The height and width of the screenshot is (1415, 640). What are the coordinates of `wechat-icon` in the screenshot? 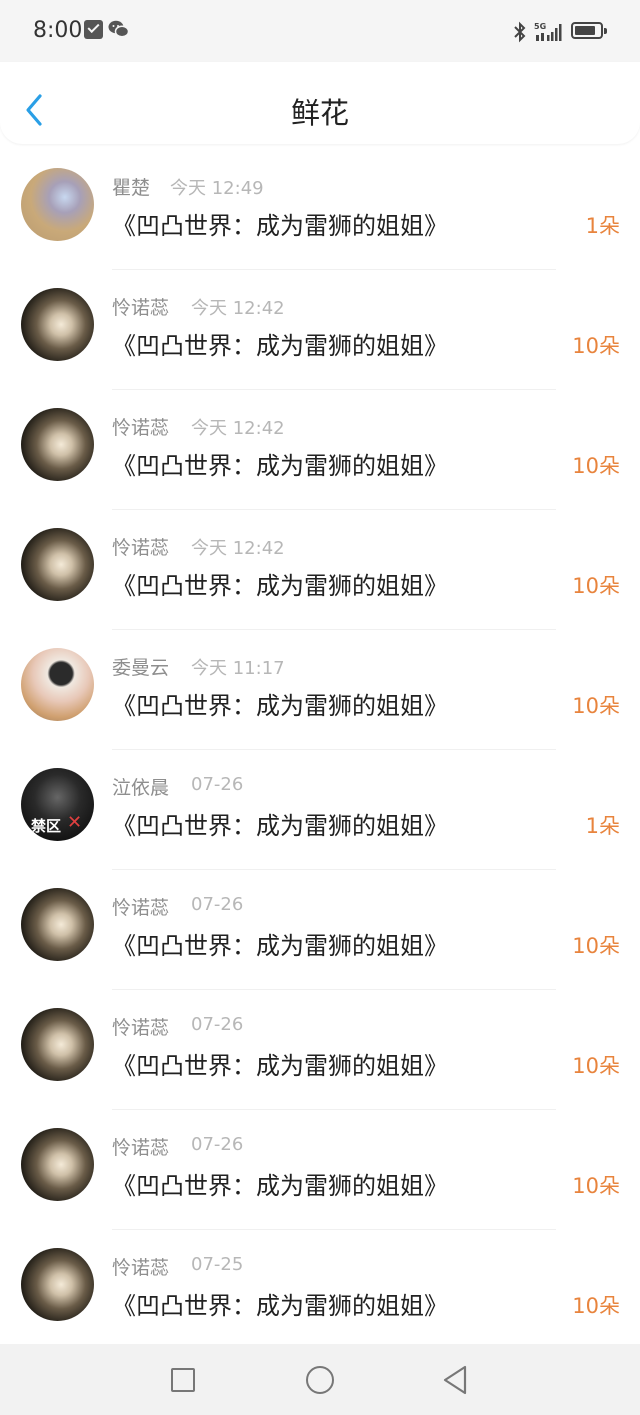 It's located at (119, 29).